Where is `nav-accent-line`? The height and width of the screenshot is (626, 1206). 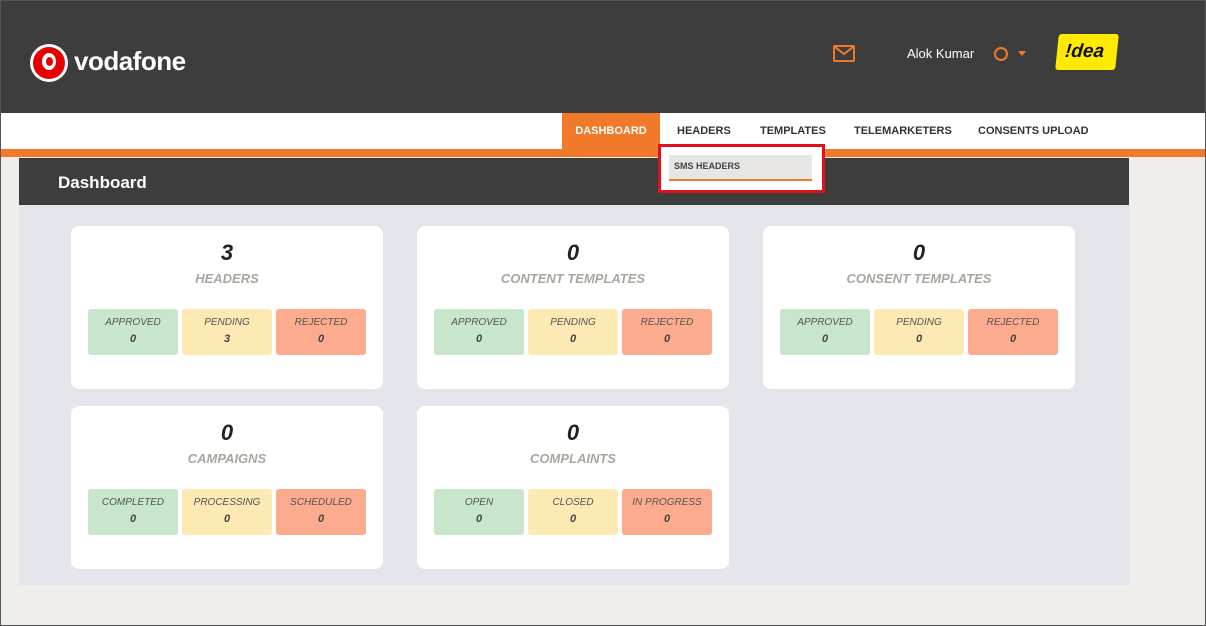
nav-accent-line is located at coordinates (603, 153).